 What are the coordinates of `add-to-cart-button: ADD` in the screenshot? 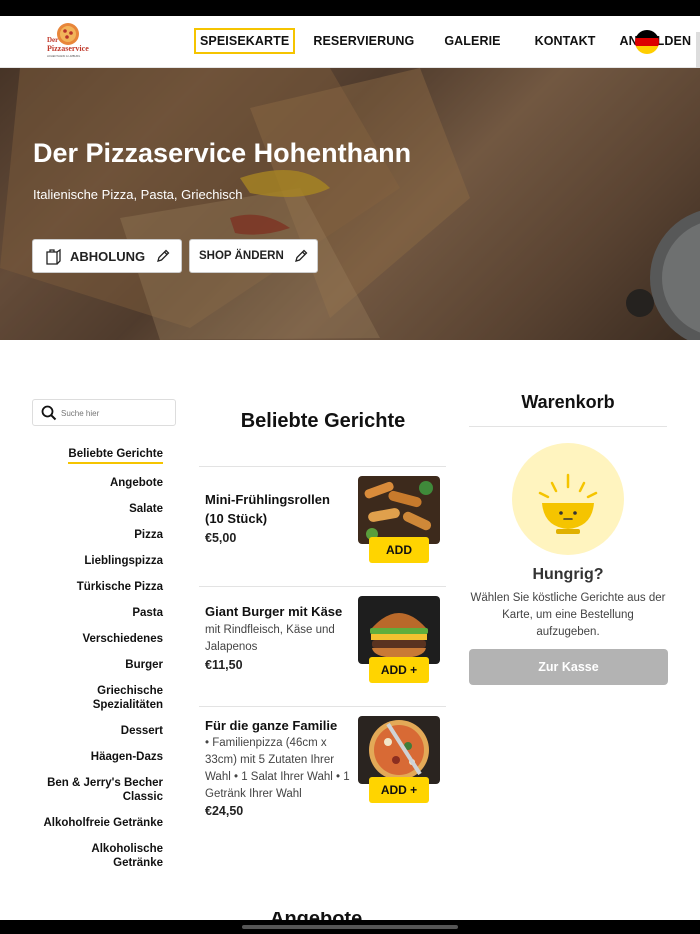 It's located at (399, 550).